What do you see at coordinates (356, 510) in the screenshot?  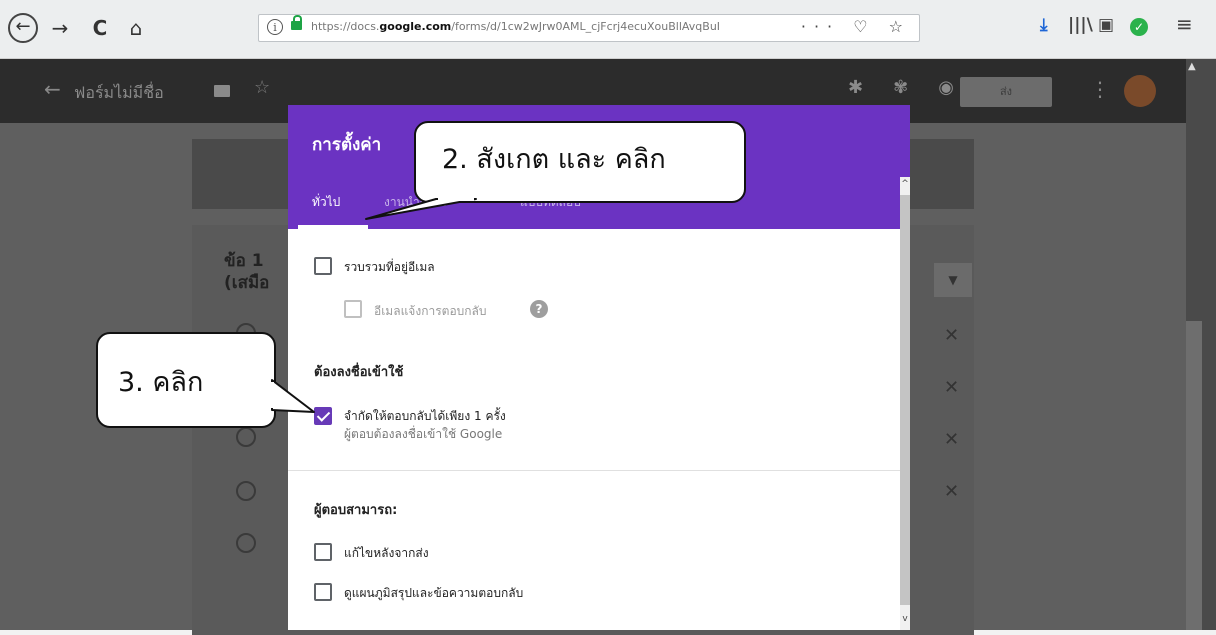 I see `respondents-can-heading: ผู้ตอบสามารถ:` at bounding box center [356, 510].